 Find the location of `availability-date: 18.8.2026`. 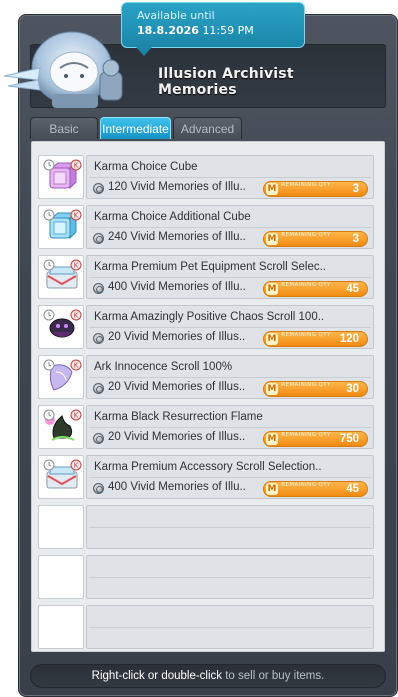

availability-date: 18.8.2026 is located at coordinates (168, 30).